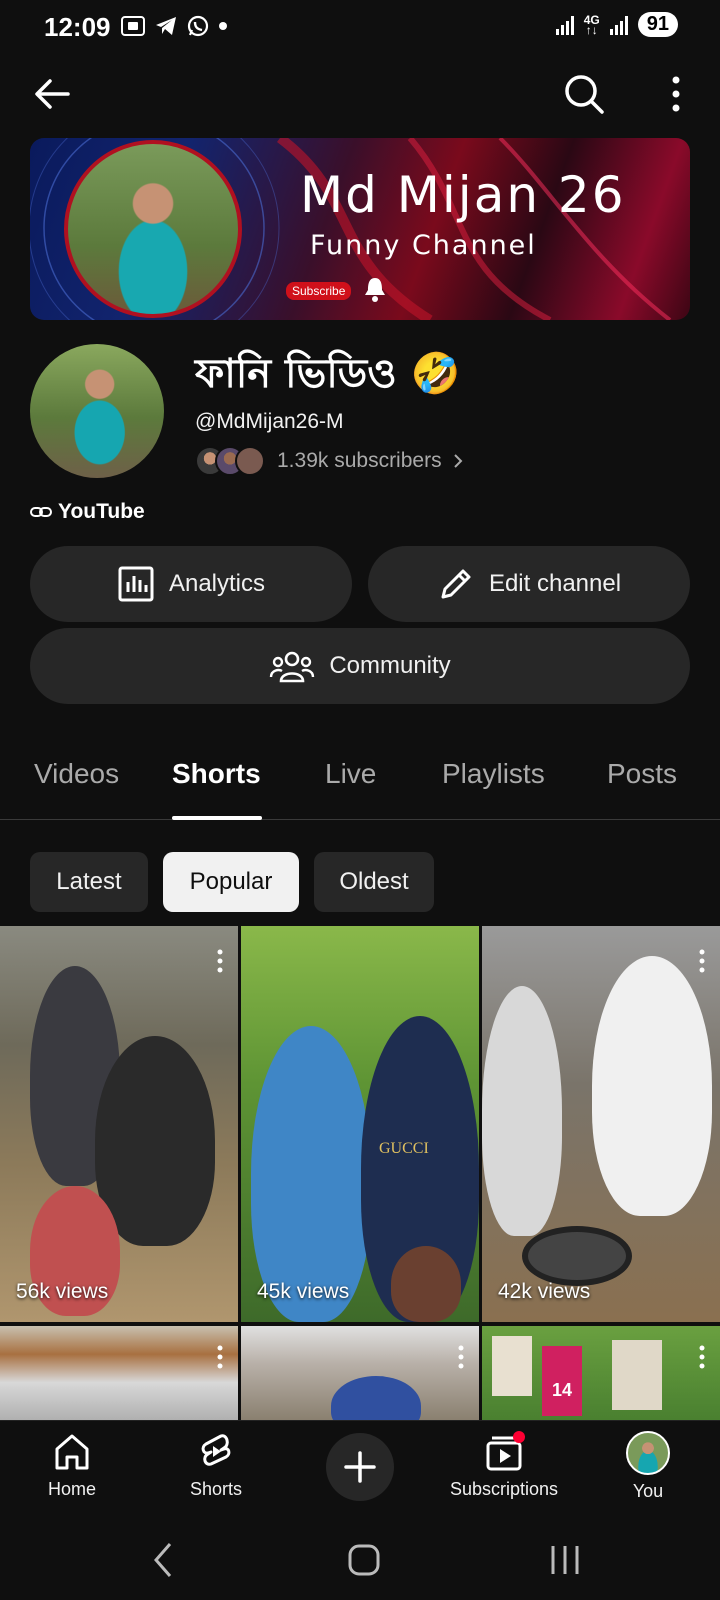 This screenshot has width=720, height=1600. I want to click on network-type: 4G ↑↓, so click(591, 24).